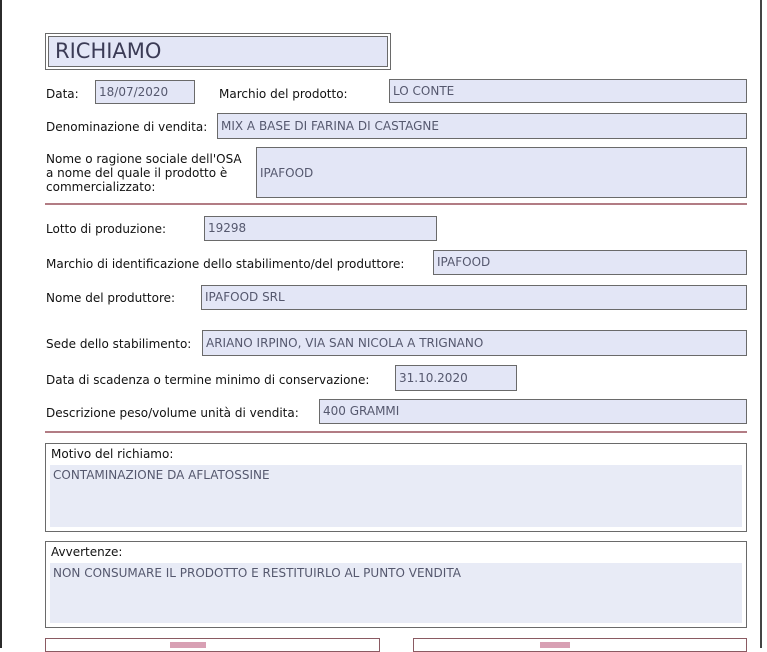 The image size is (767, 652). Describe the element at coordinates (137, 173) in the screenshot. I see `osa-label-line-2: a nome del quale il prodotto è` at that location.